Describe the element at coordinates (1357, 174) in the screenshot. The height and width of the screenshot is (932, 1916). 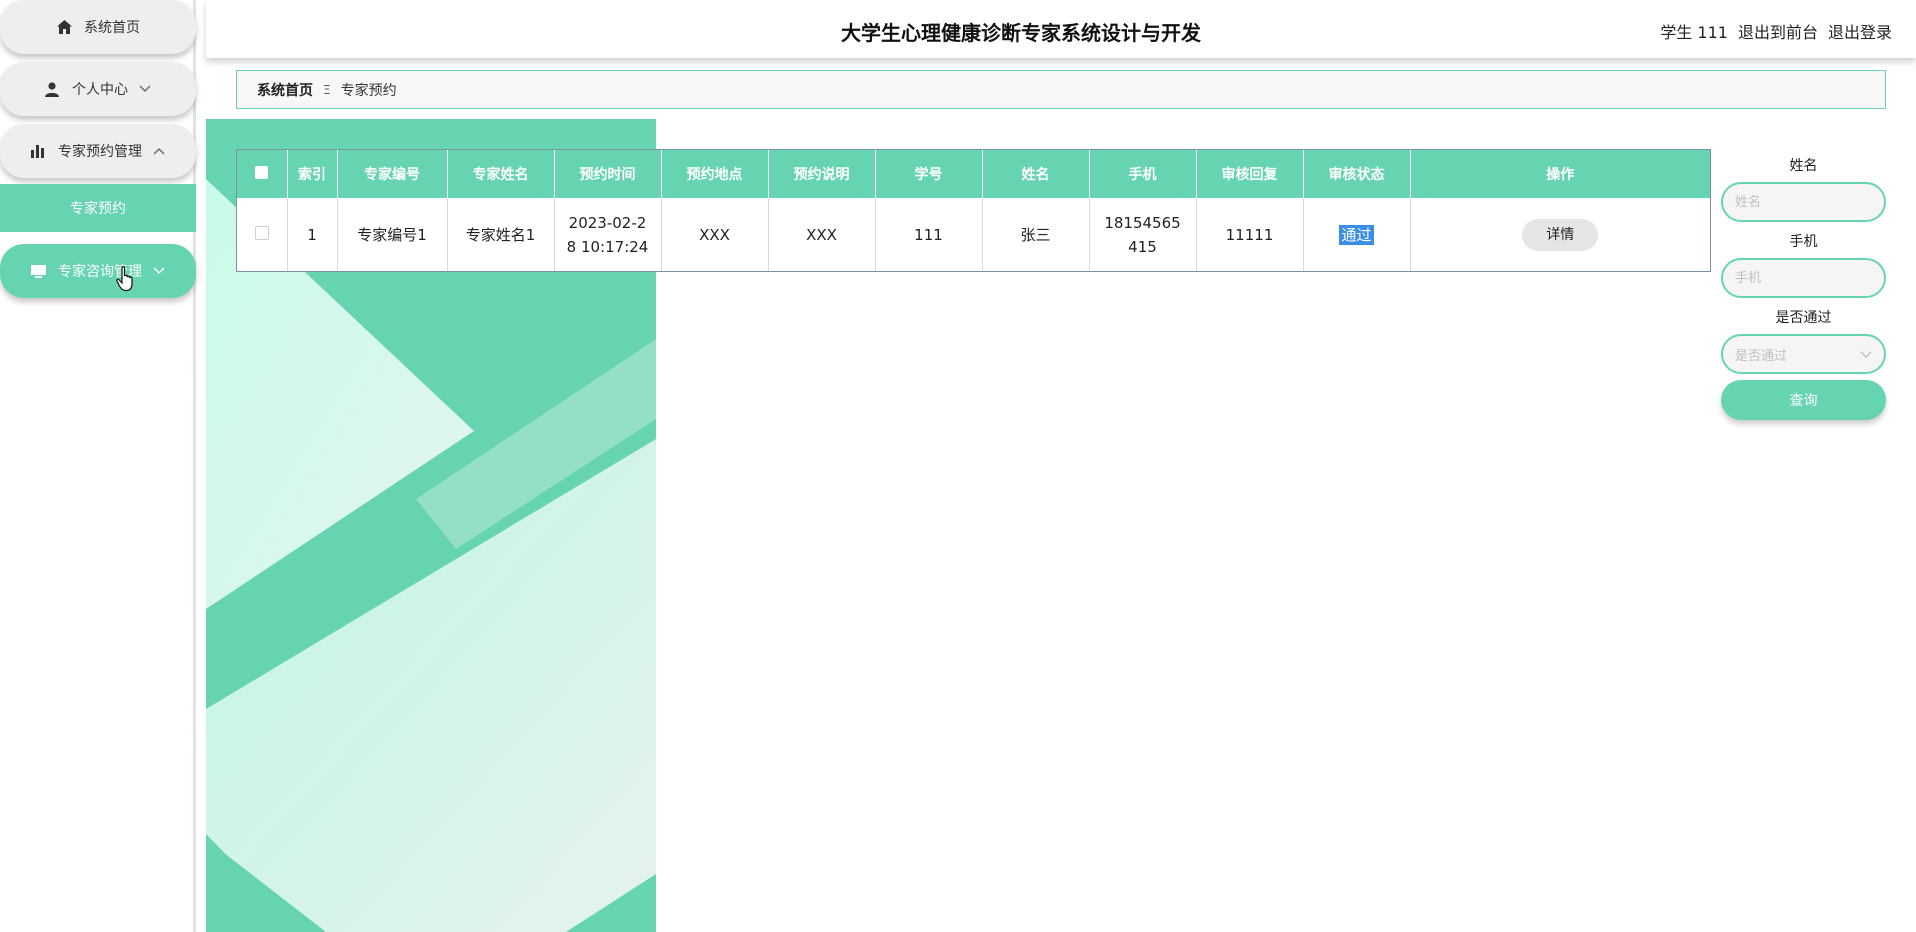
I see `column-header: 审核状态` at that location.